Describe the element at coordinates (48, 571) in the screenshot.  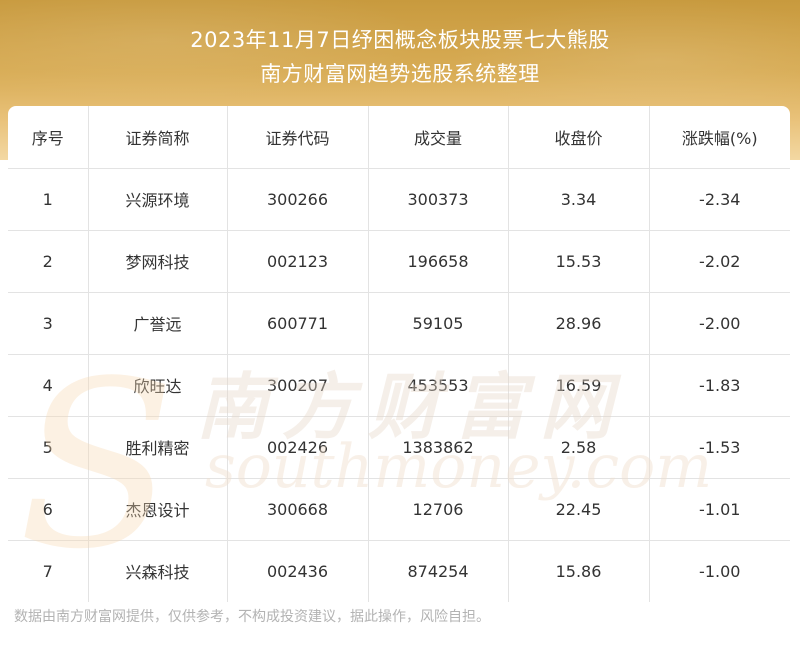
I see `cell-index: 7` at that location.